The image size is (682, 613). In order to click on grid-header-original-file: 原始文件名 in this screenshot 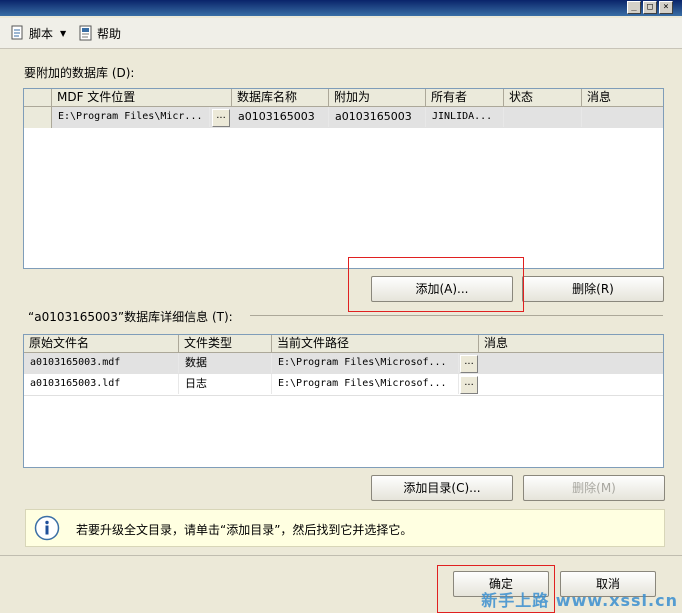, I will do `click(101, 344)`.